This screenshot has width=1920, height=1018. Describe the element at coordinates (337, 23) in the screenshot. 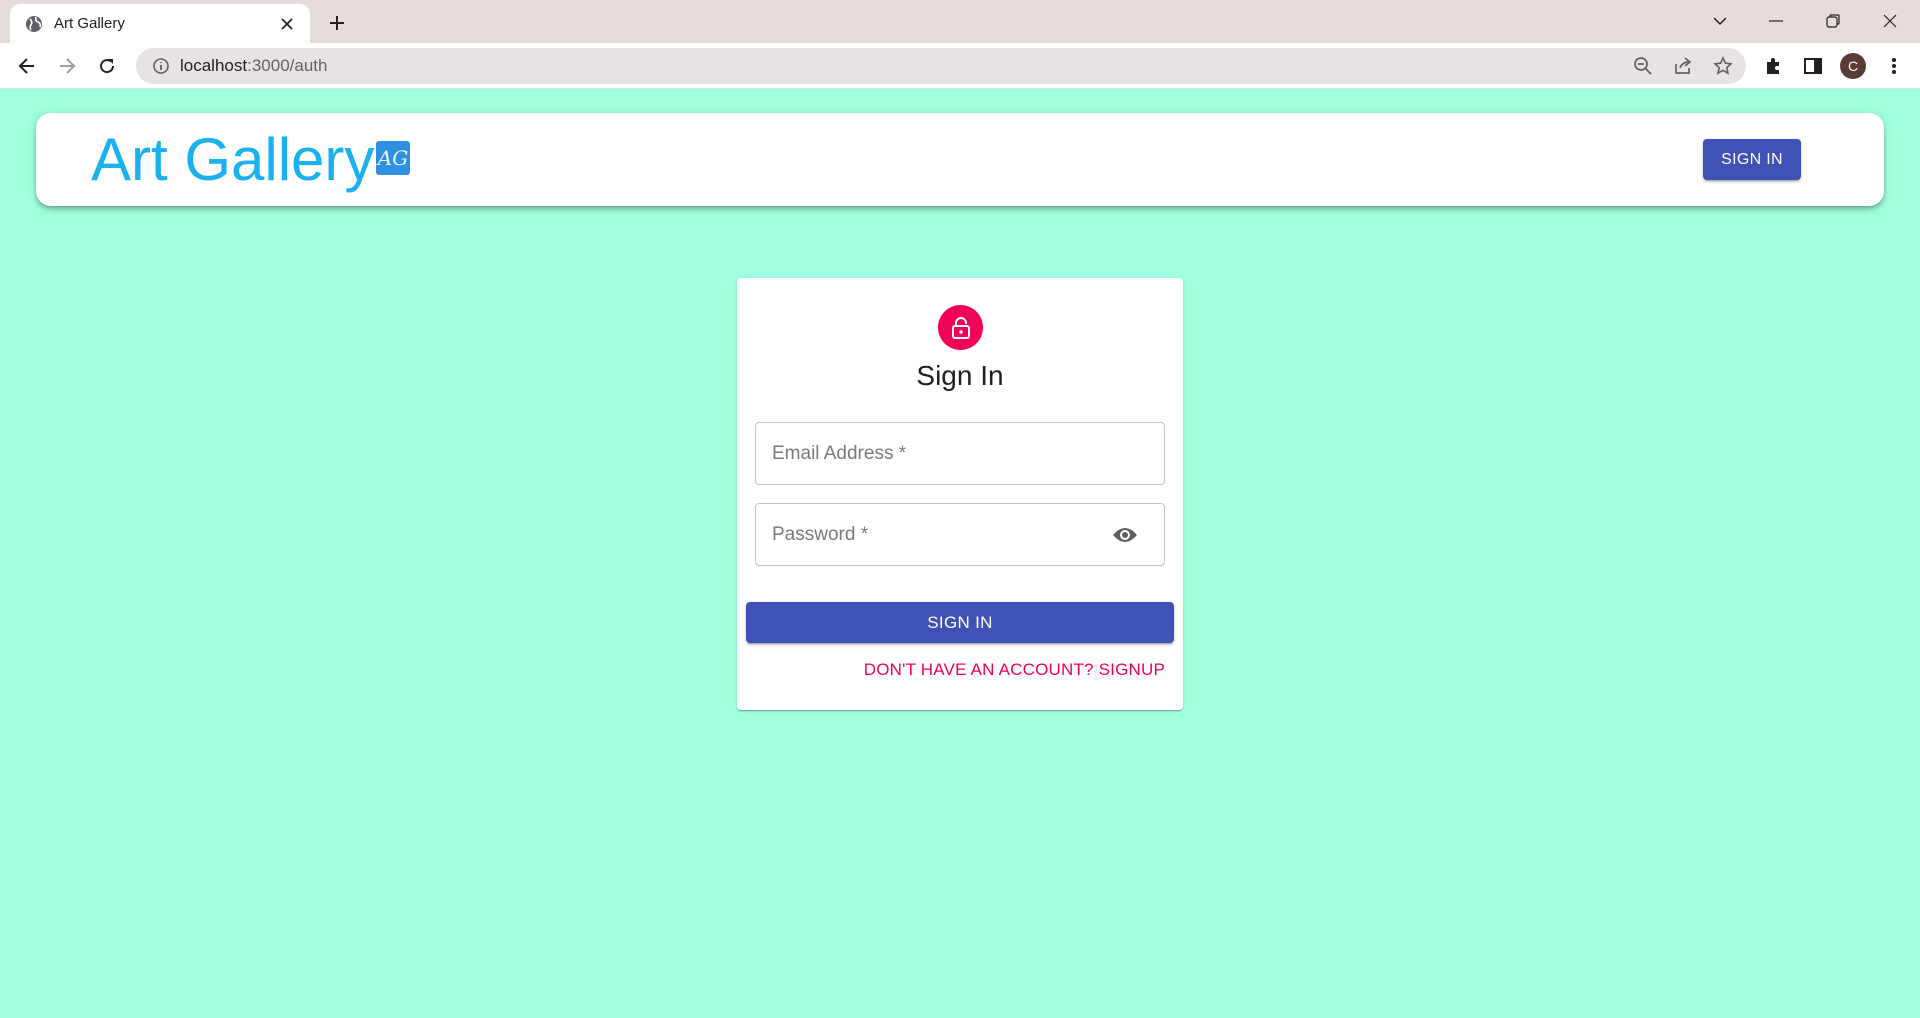

I see `plus-icon` at that location.